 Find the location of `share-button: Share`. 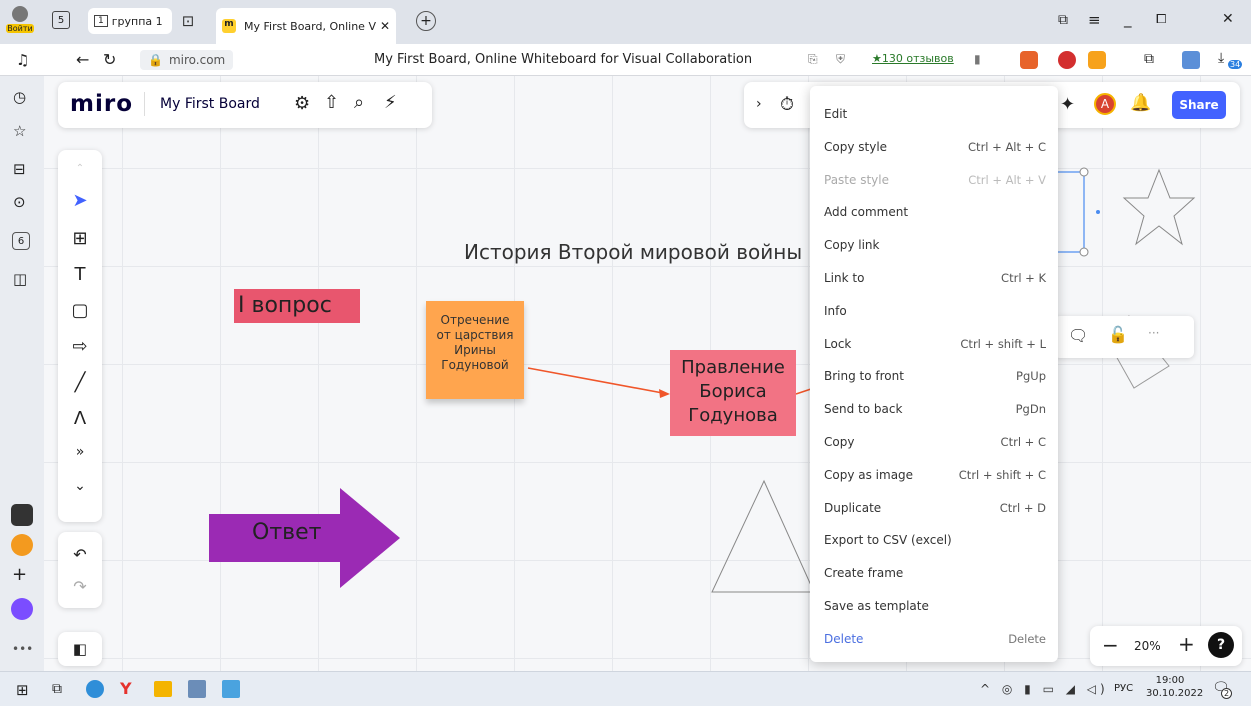

share-button: Share is located at coordinates (1199, 105).